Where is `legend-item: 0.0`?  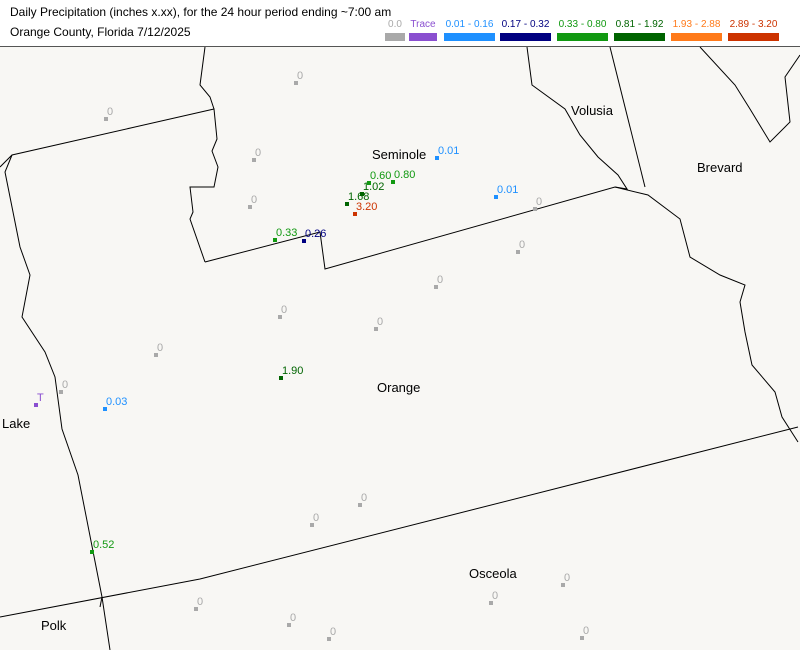 legend-item: 0.0 is located at coordinates (395, 31).